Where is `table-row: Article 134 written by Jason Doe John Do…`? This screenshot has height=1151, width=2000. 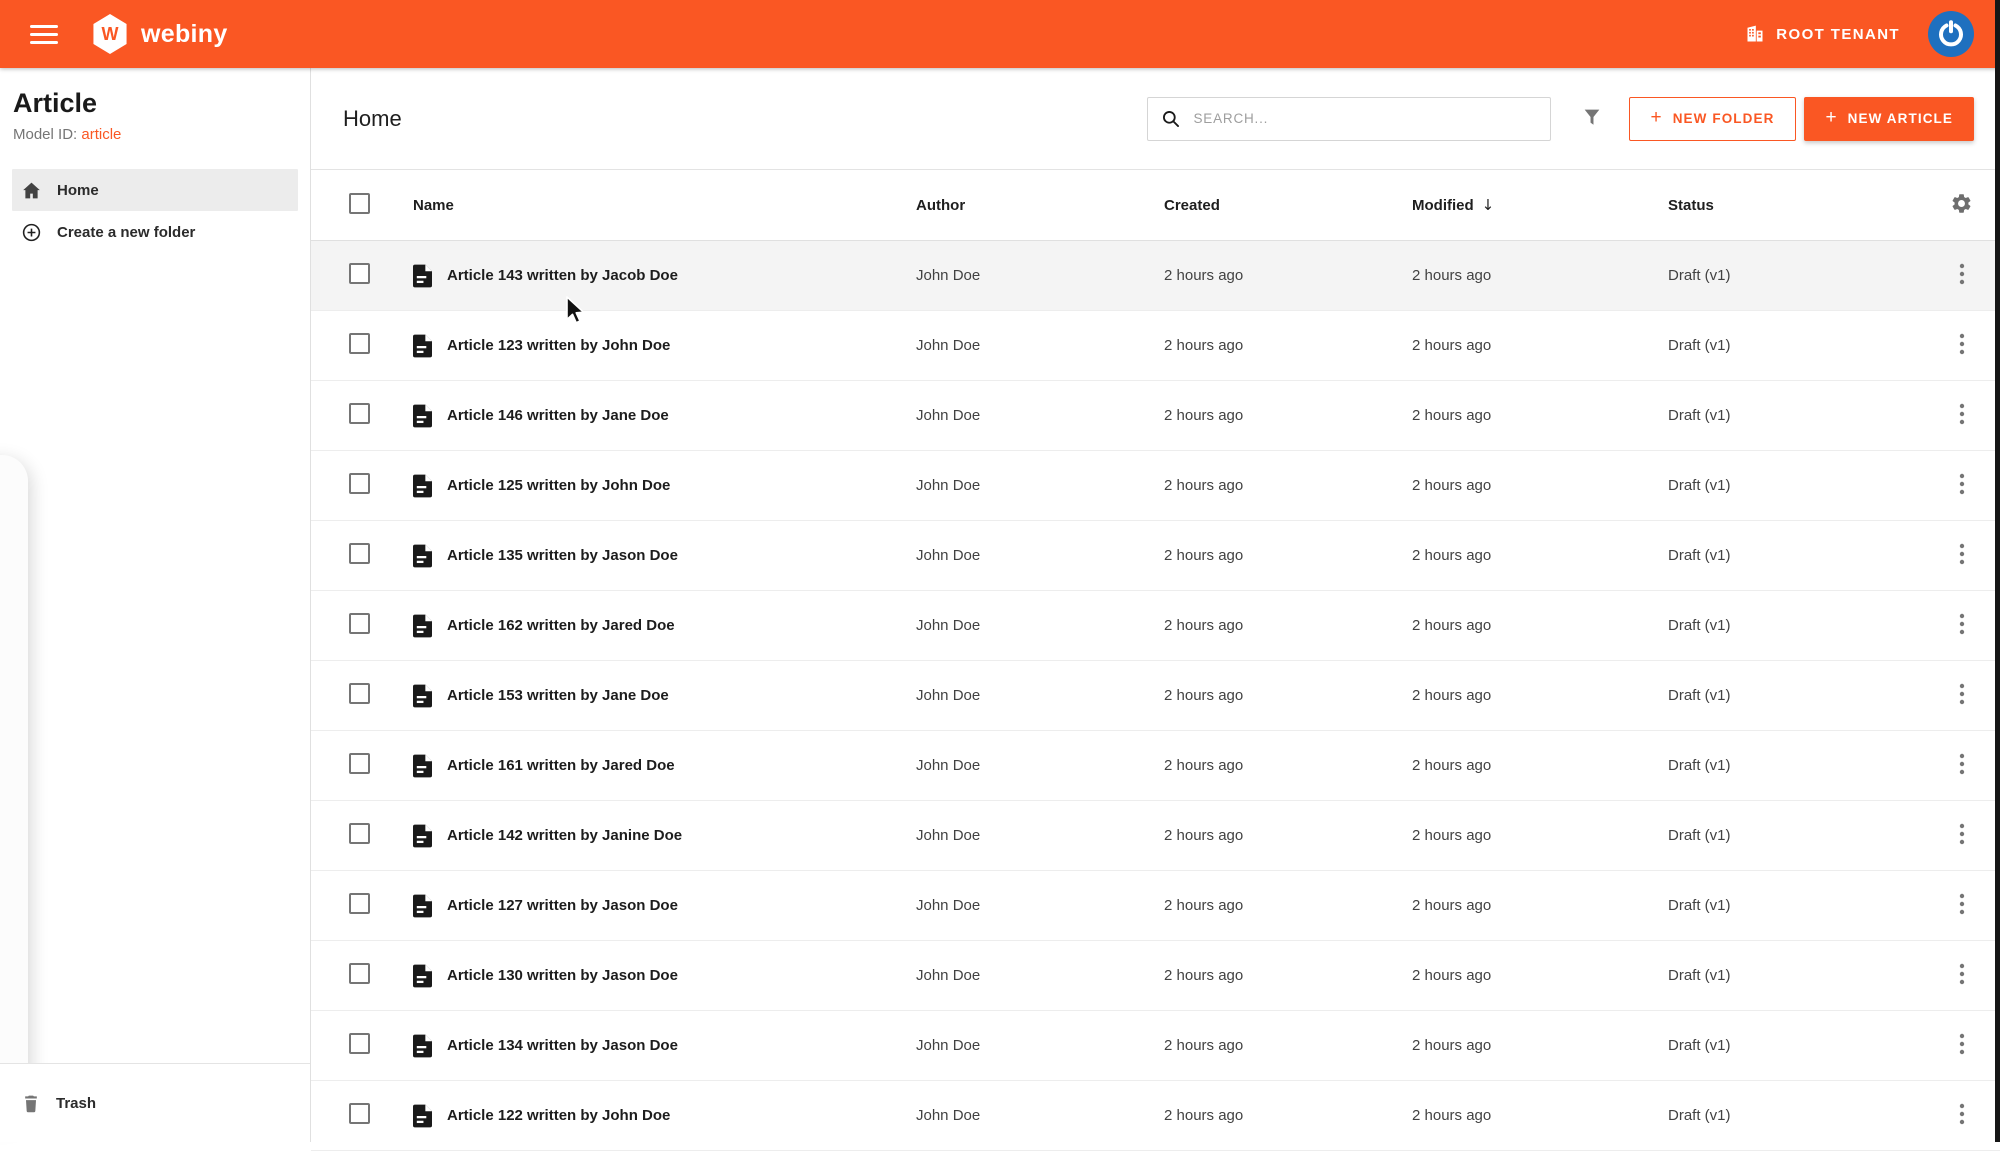 table-row: Article 134 written by Jason Doe John Do… is located at coordinates (1155, 1046).